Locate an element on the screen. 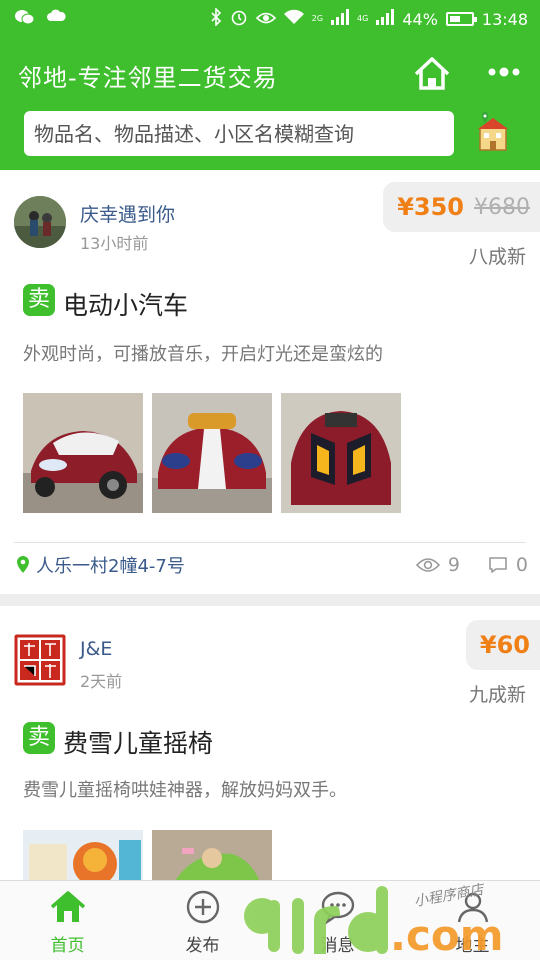  condition-label: 八成新 is located at coordinates (497, 257).